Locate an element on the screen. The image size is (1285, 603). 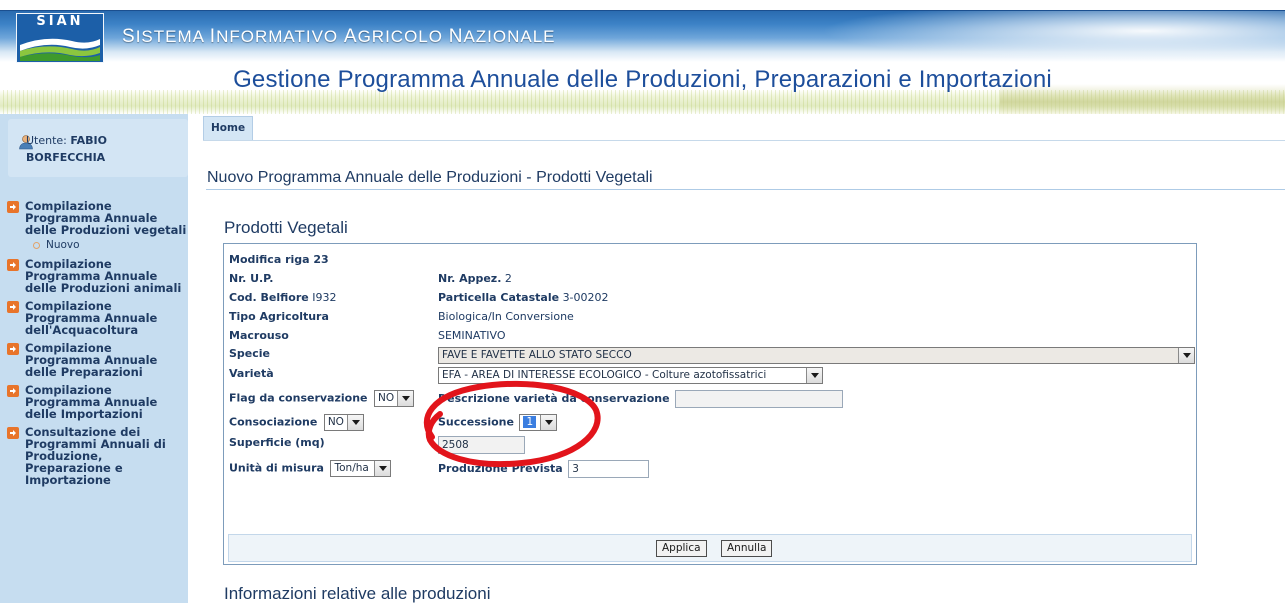
unita-misura-value: Ton/ha is located at coordinates (351, 468).